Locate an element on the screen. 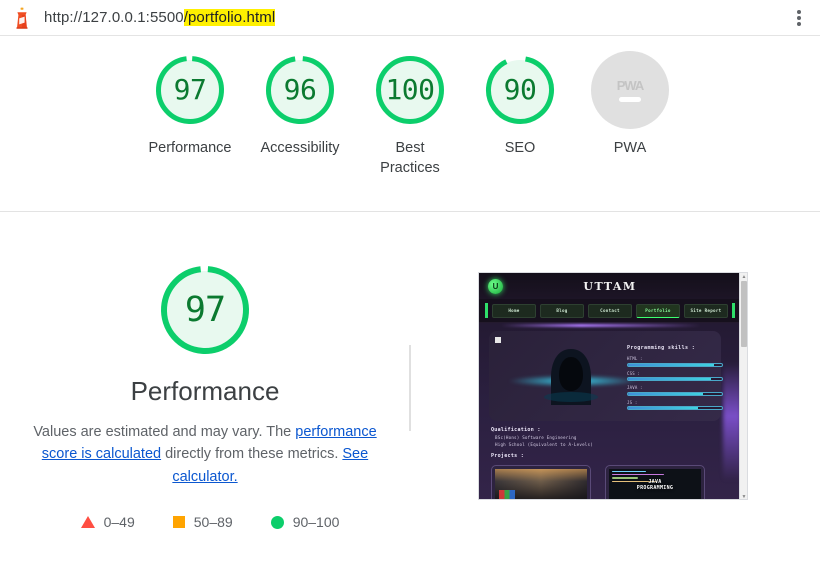 Image resolution: width=820 pixels, height=562 pixels. projects-card-list: JAVA PROGRAMMING is located at coordinates (598, 482).